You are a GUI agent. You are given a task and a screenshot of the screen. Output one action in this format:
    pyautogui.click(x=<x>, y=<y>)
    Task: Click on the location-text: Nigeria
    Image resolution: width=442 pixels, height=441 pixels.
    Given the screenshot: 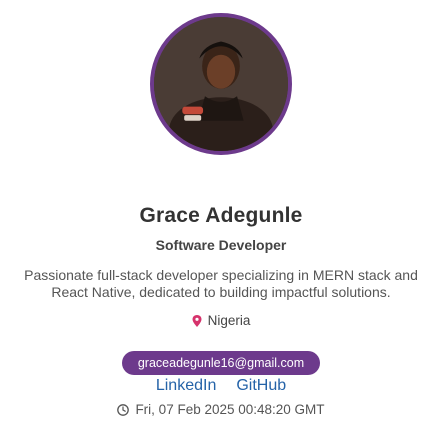 What is the action you would take?
    pyautogui.click(x=229, y=320)
    